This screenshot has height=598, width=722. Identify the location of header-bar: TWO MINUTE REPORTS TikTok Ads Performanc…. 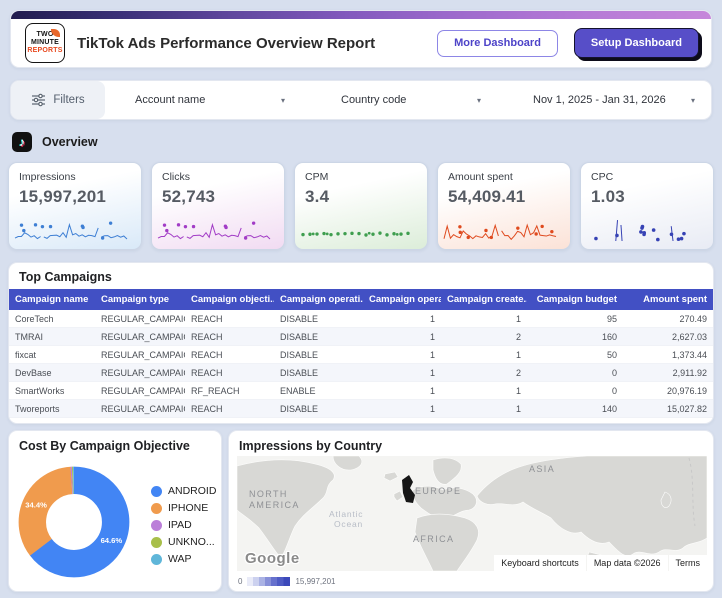
(361, 39).